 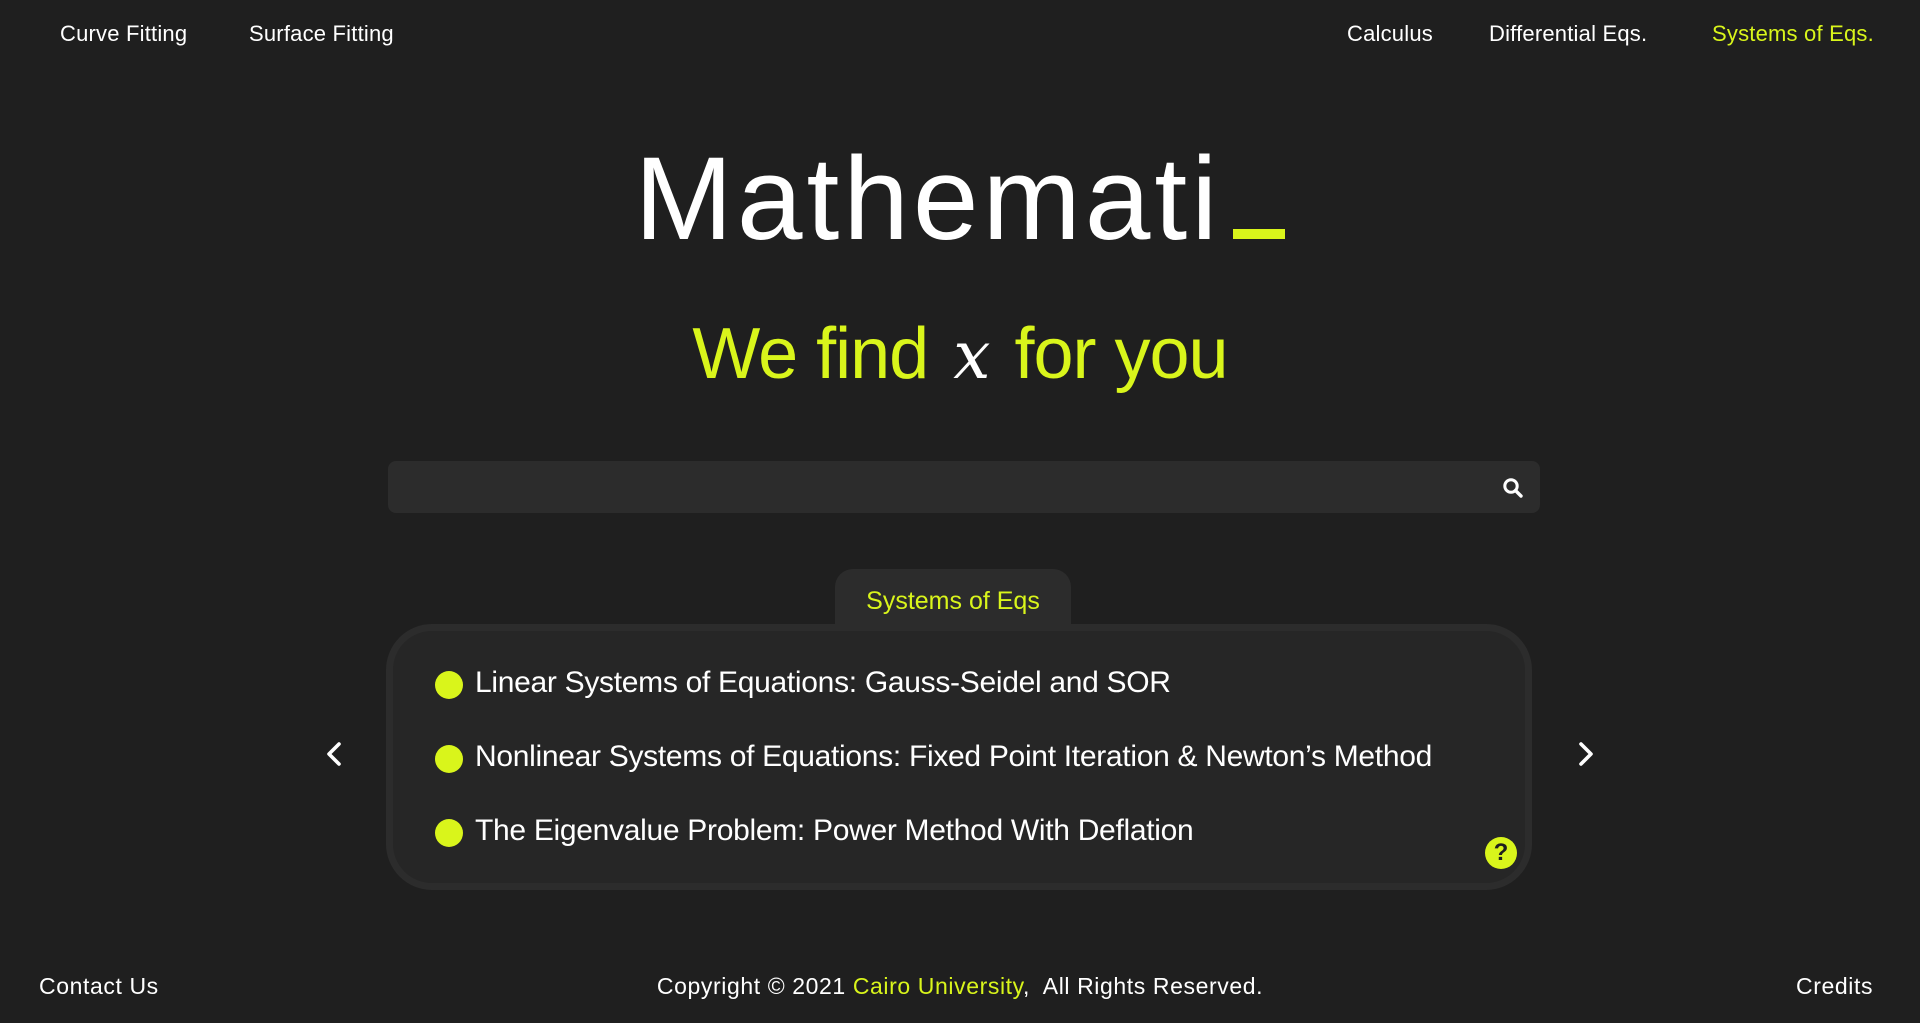 I want to click on nav-link-calculus: Calculus, so click(x=1390, y=34).